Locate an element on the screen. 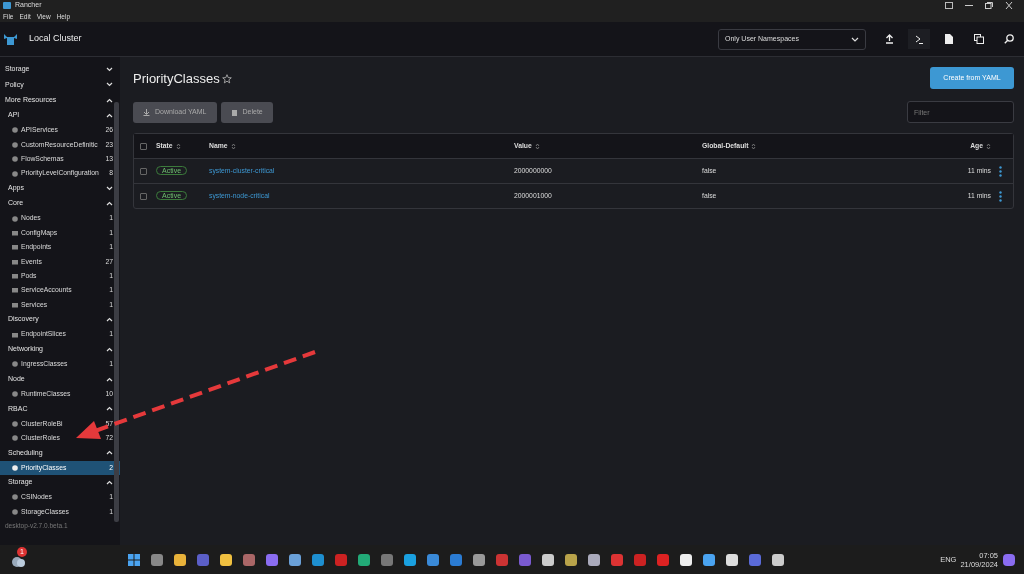 The width and height of the screenshot is (1024, 574). cluster-name: Local Cluster is located at coordinates (55, 39).